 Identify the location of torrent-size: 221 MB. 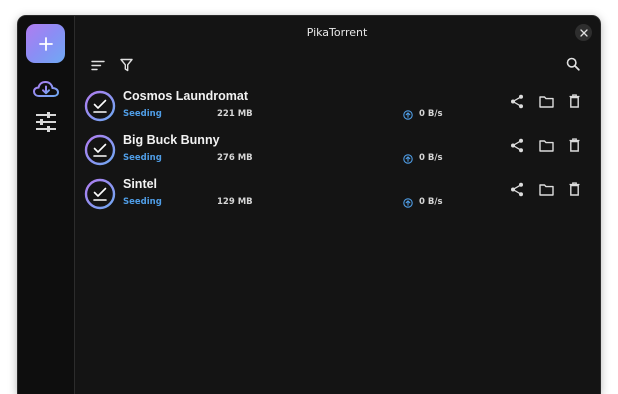
(235, 114).